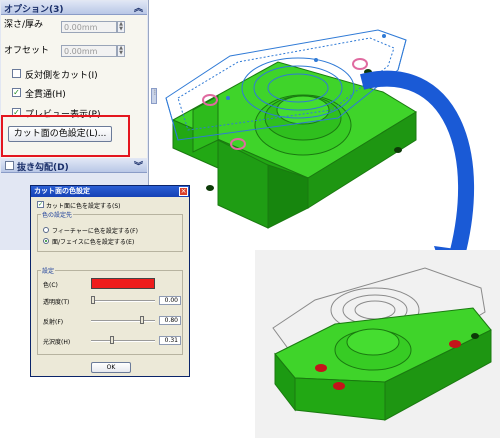 The width and height of the screenshot is (500, 438). What do you see at coordinates (46, 241) in the screenshot?
I see `face-radio` at bounding box center [46, 241].